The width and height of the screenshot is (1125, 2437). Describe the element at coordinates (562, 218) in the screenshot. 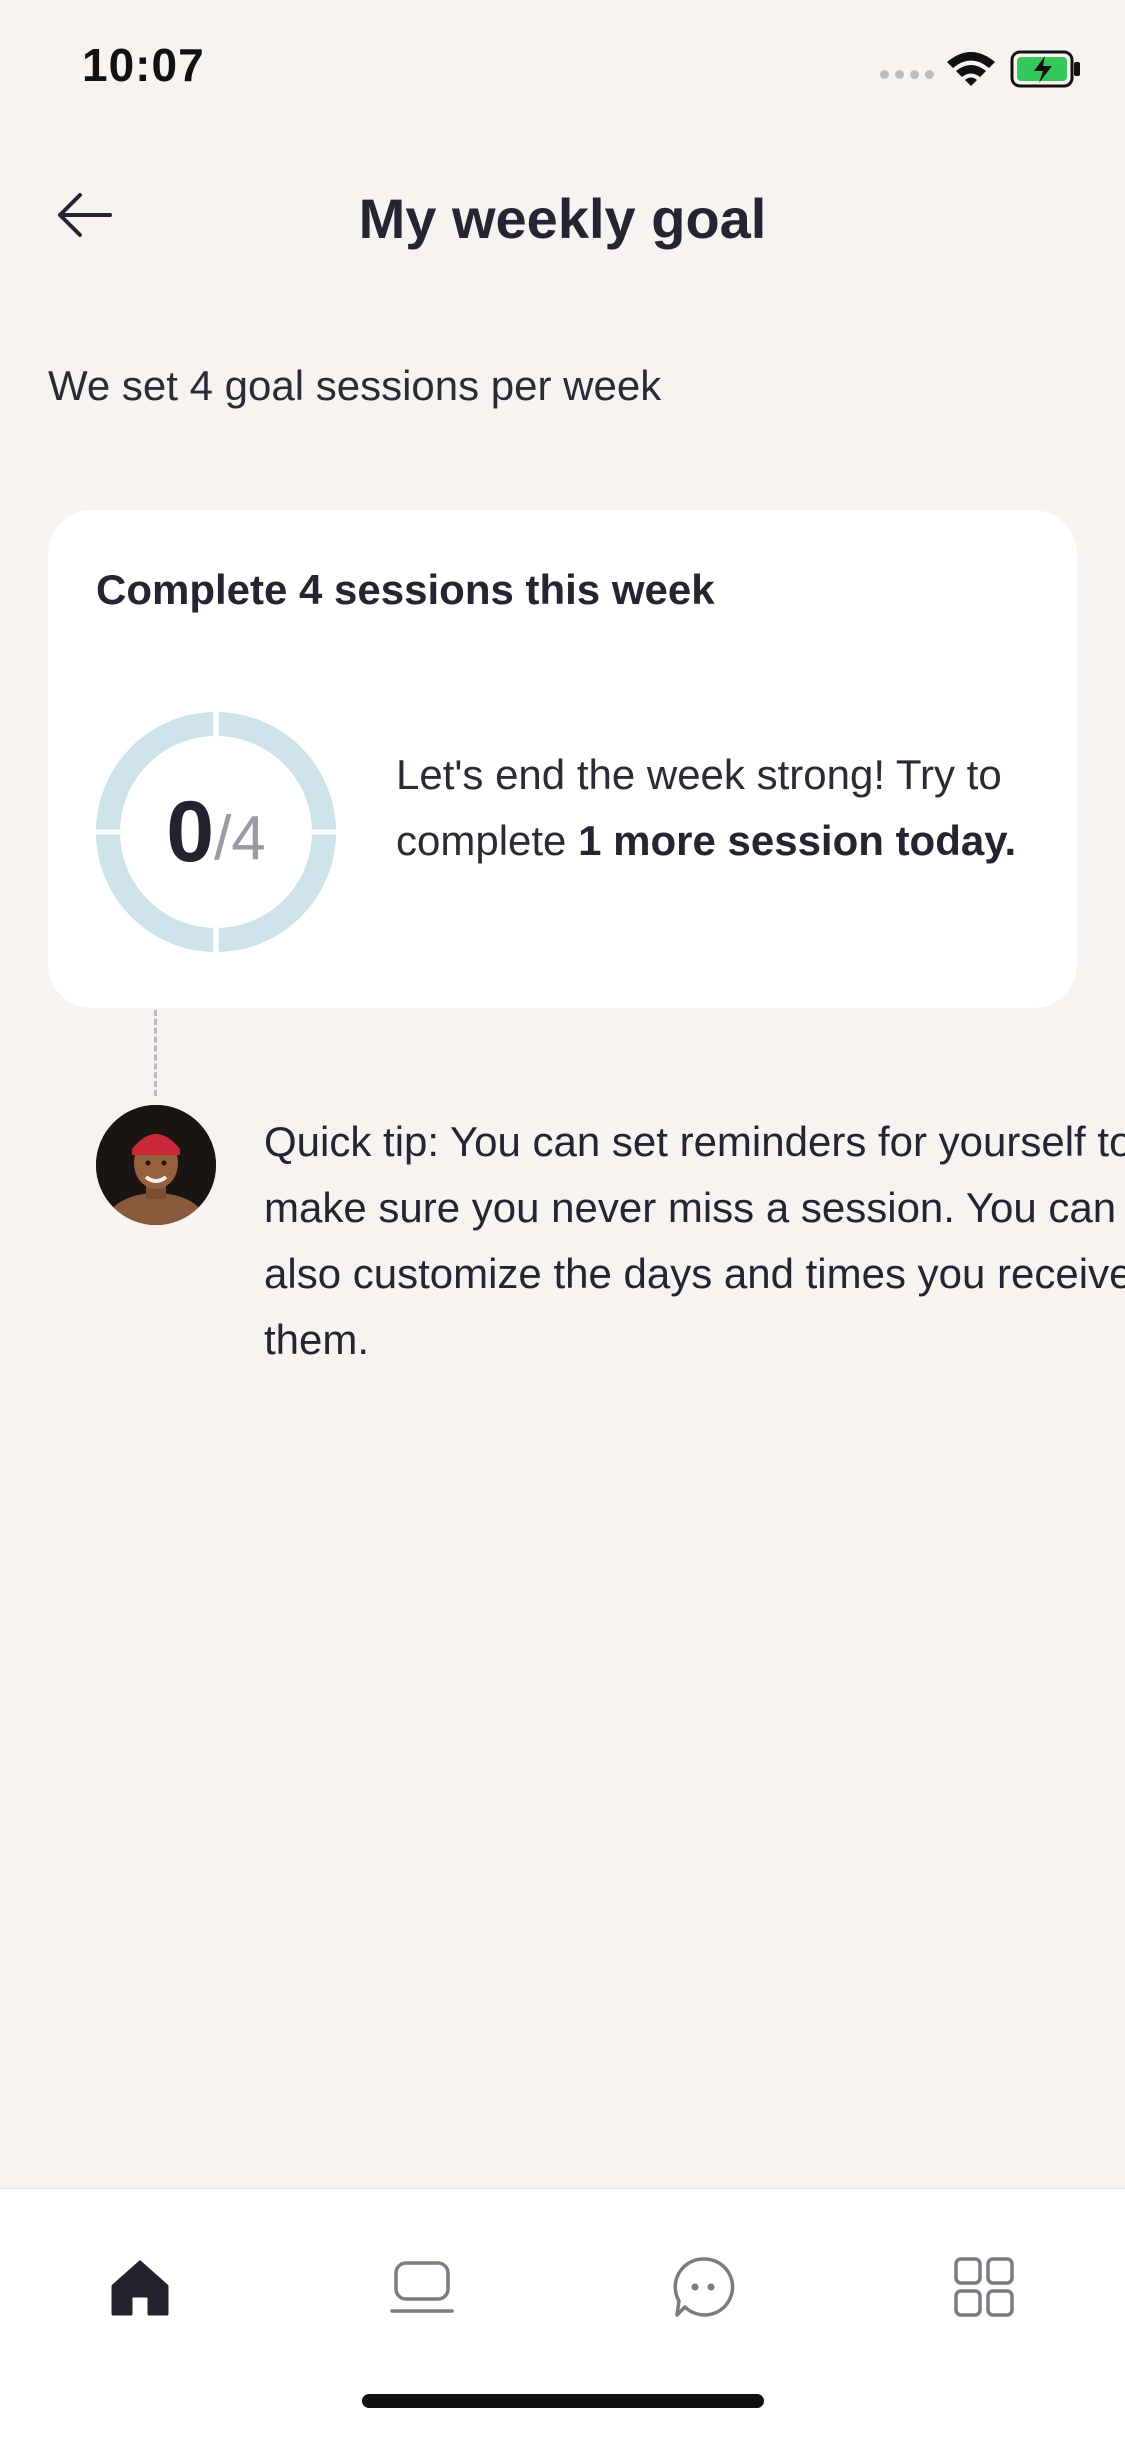

I see `page-title: My weekly goal` at that location.